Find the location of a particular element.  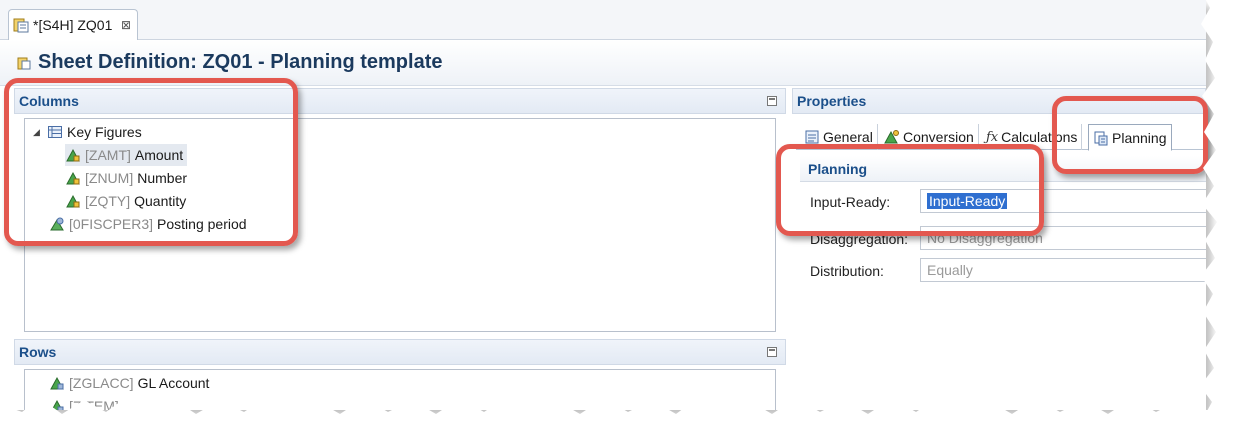

rows-tree: [ZGLACC] GL Account [ZITEM] Ite is located at coordinates (400, 389).